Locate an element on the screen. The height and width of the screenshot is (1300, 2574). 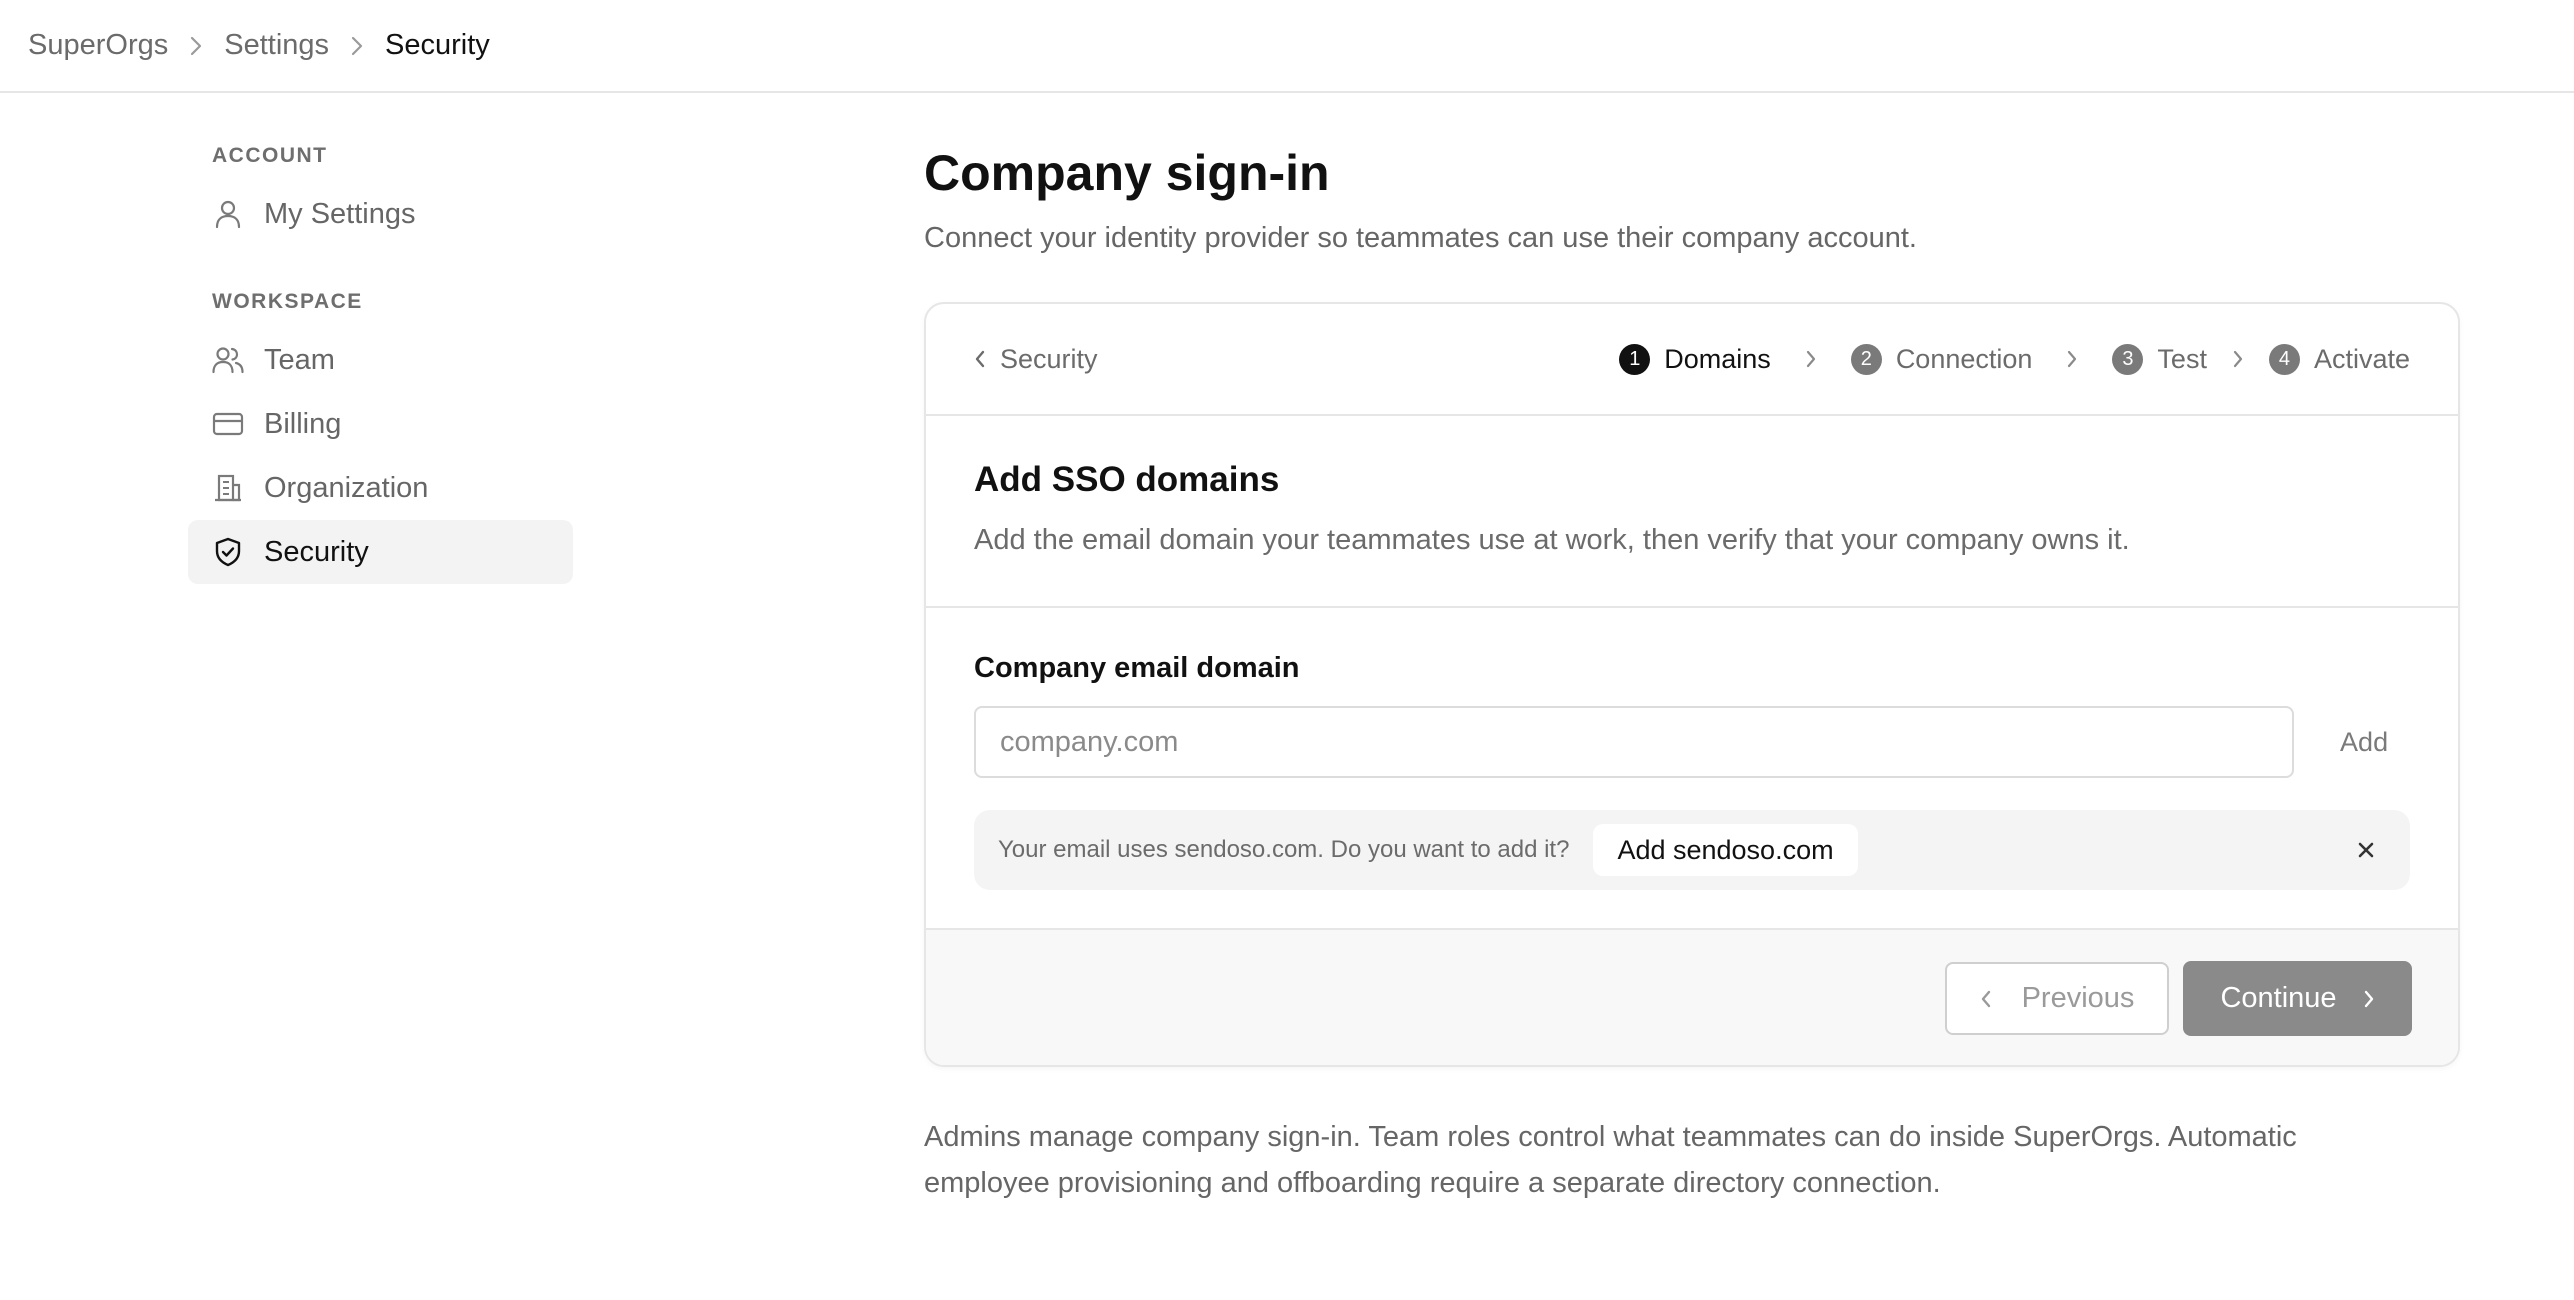
sidebar-item-team: Team is located at coordinates (380, 360).